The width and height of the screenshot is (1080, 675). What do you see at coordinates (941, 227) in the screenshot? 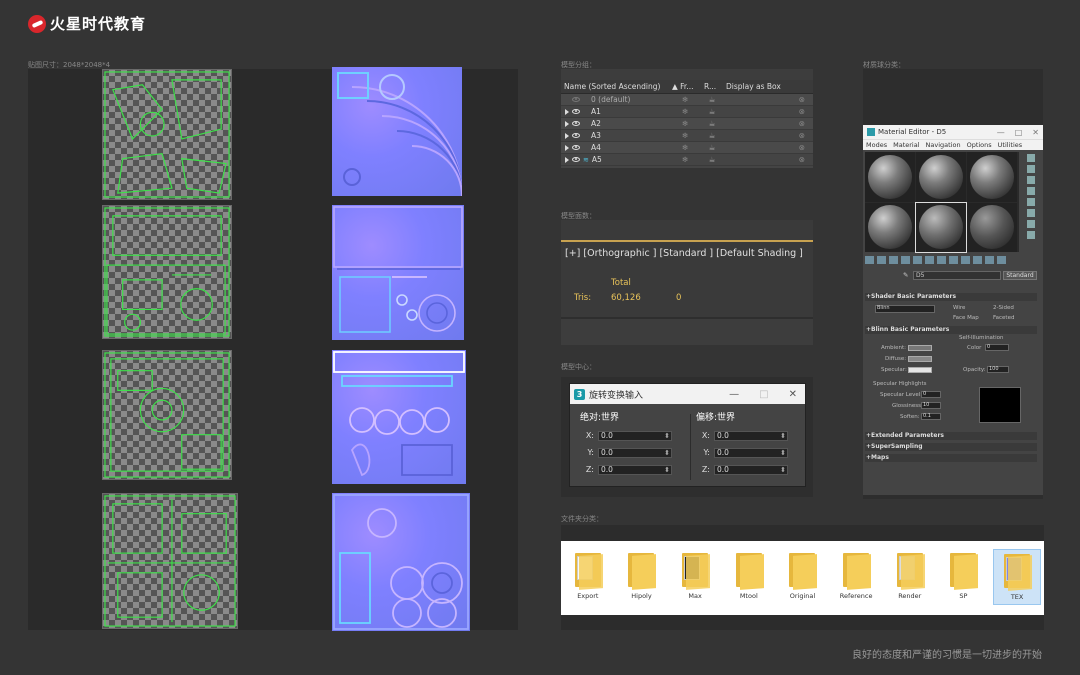
I see `sample-slot-selected` at bounding box center [941, 227].